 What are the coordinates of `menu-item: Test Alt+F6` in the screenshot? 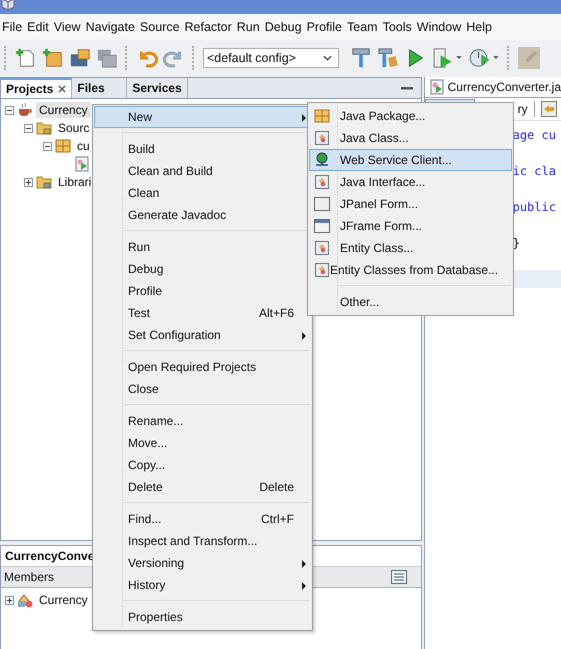 It's located at (202, 313).